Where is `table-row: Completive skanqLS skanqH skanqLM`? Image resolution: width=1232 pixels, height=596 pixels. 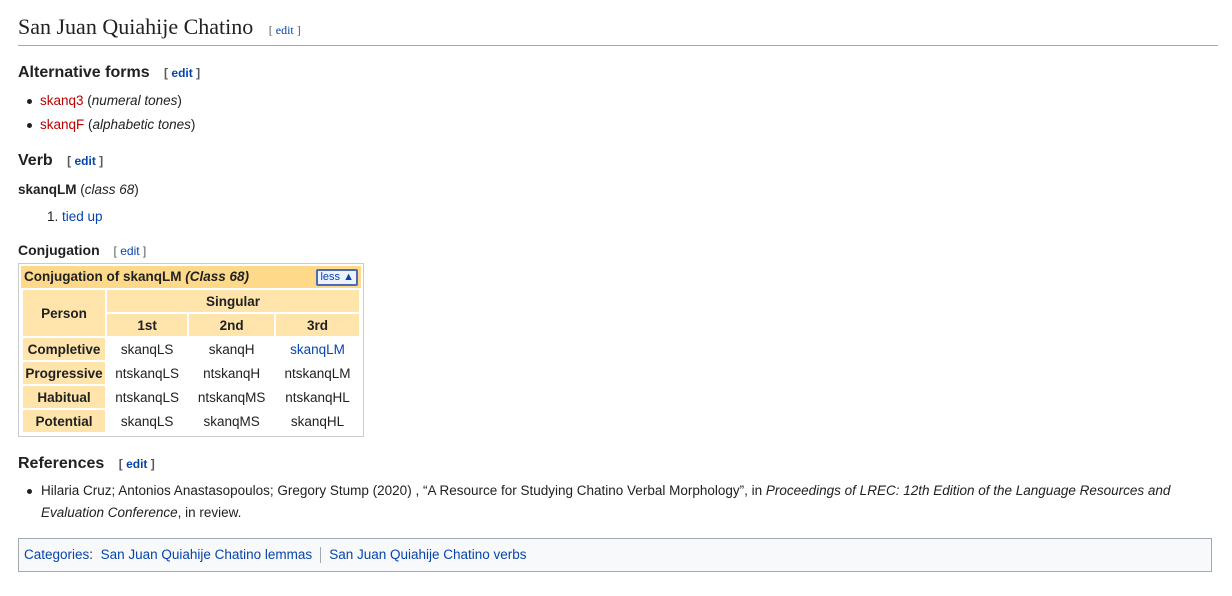
table-row: Completive skanqLS skanqH skanqLM is located at coordinates (191, 349).